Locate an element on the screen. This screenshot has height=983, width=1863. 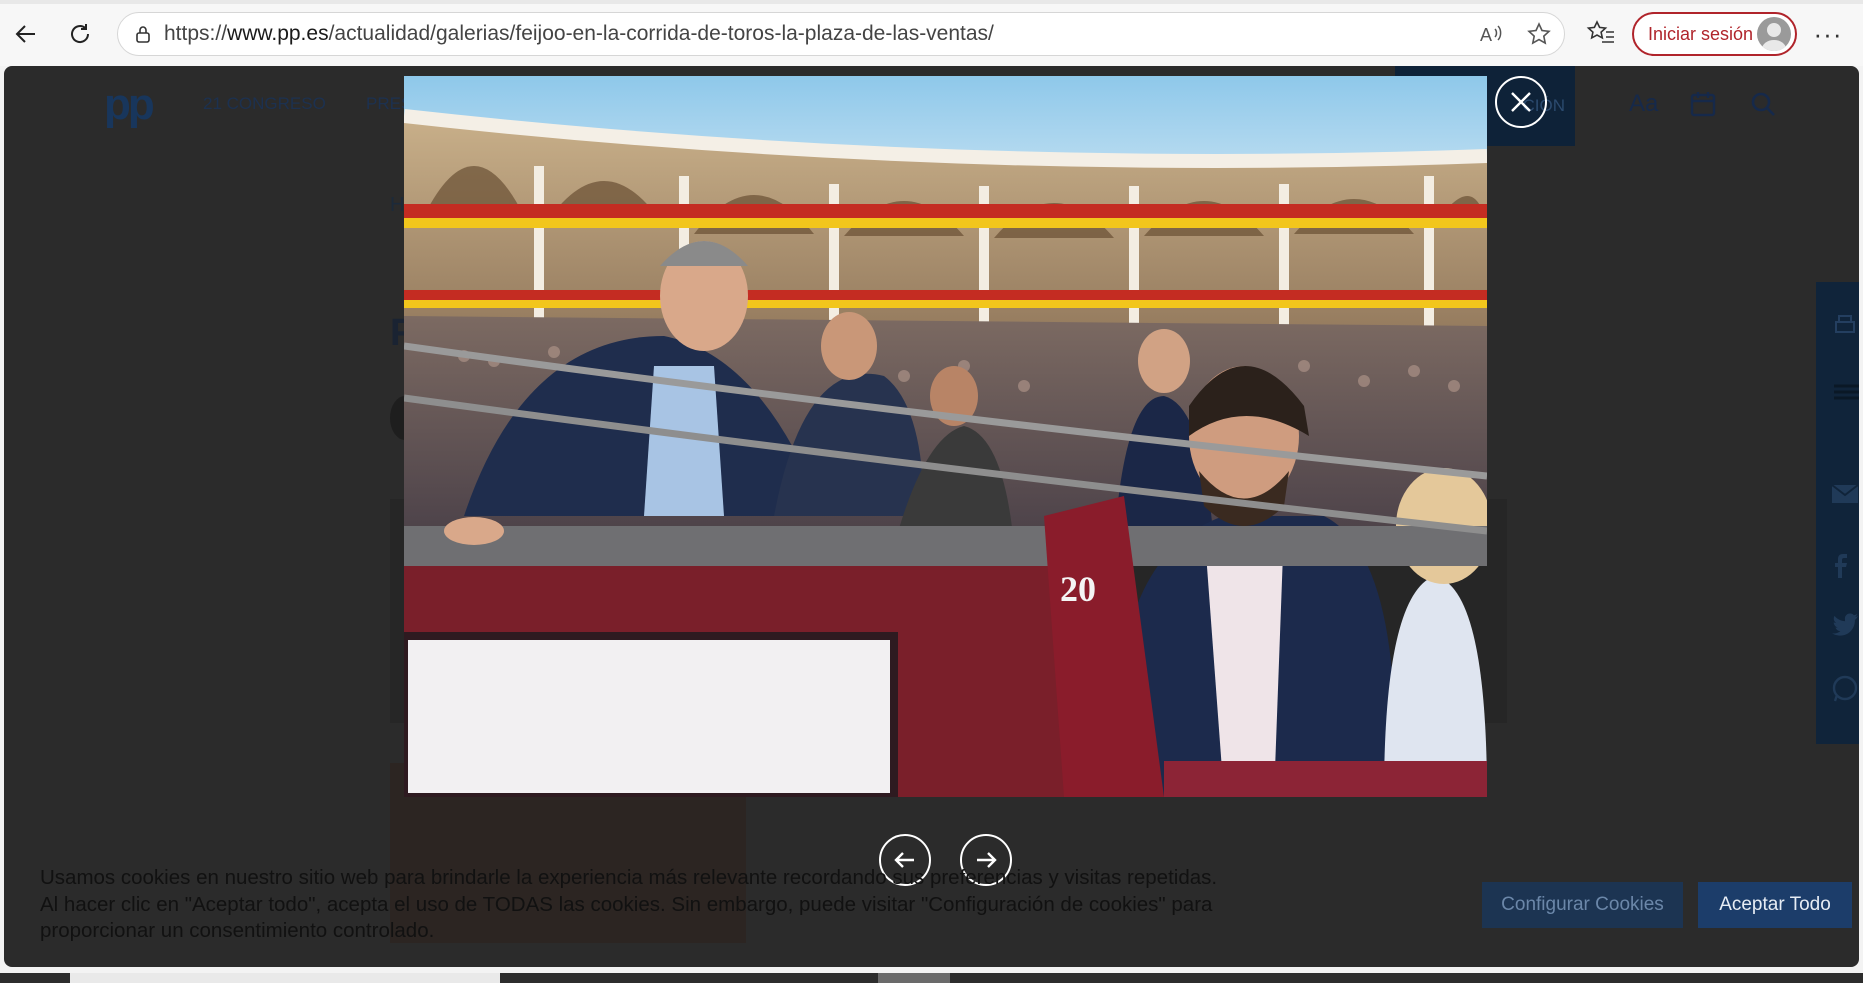
configure-cookies-button: Configurar Cookies is located at coordinates (1582, 905).